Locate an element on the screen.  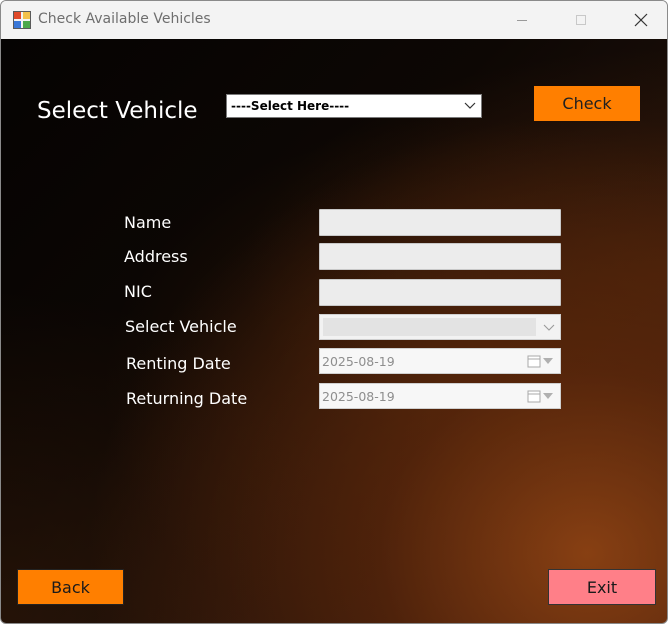
nic-label: NIC is located at coordinates (138, 291).